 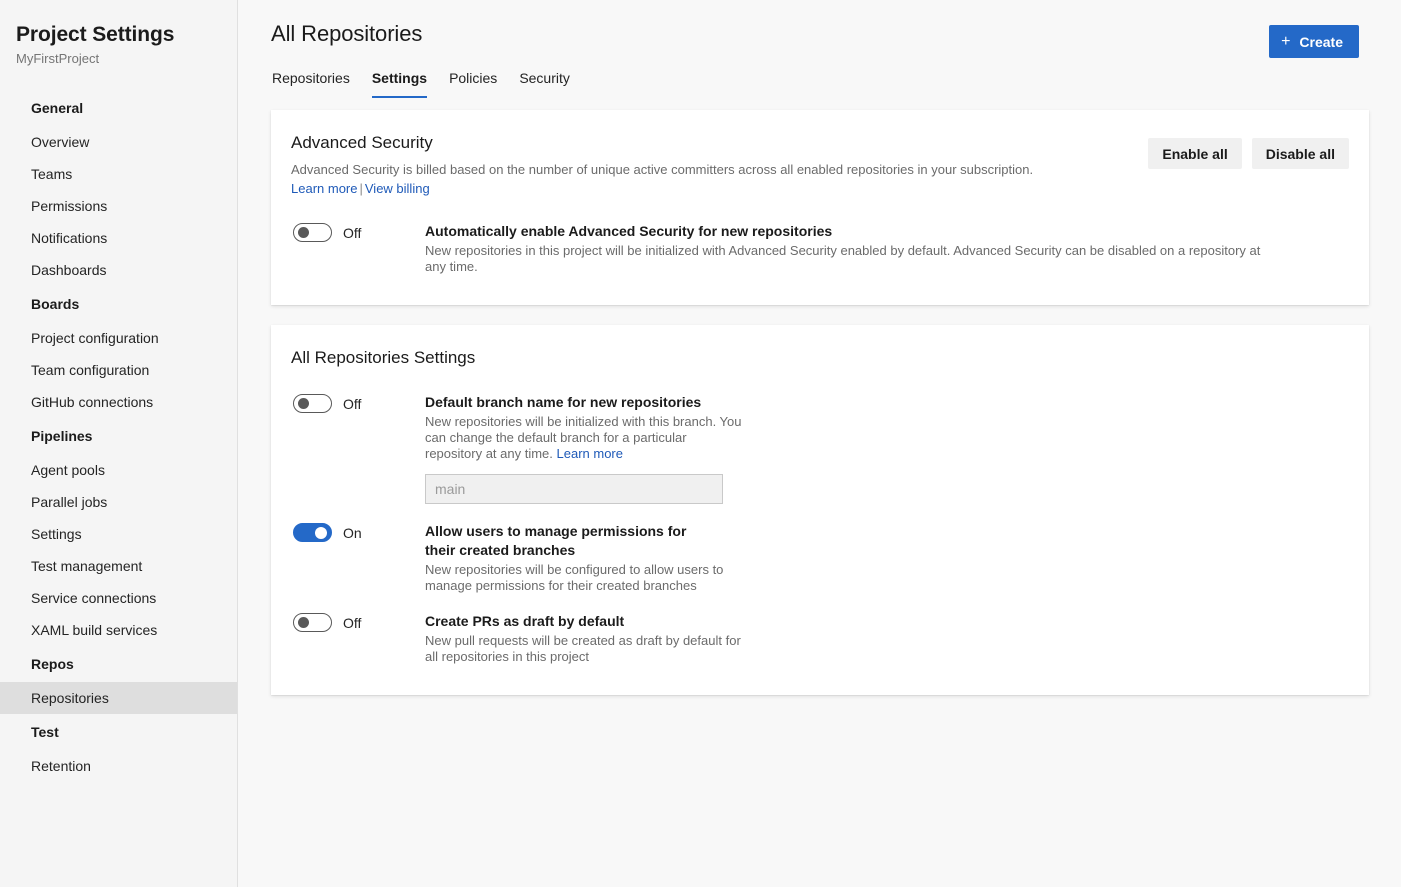 What do you see at coordinates (118, 698) in the screenshot?
I see `sidebar-item-repositories: Repositories` at bounding box center [118, 698].